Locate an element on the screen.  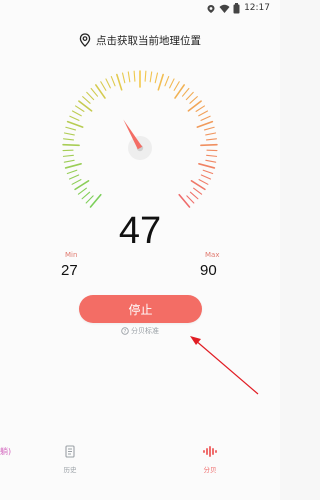
nav-history: 历史 is located at coordinates (70, 458).